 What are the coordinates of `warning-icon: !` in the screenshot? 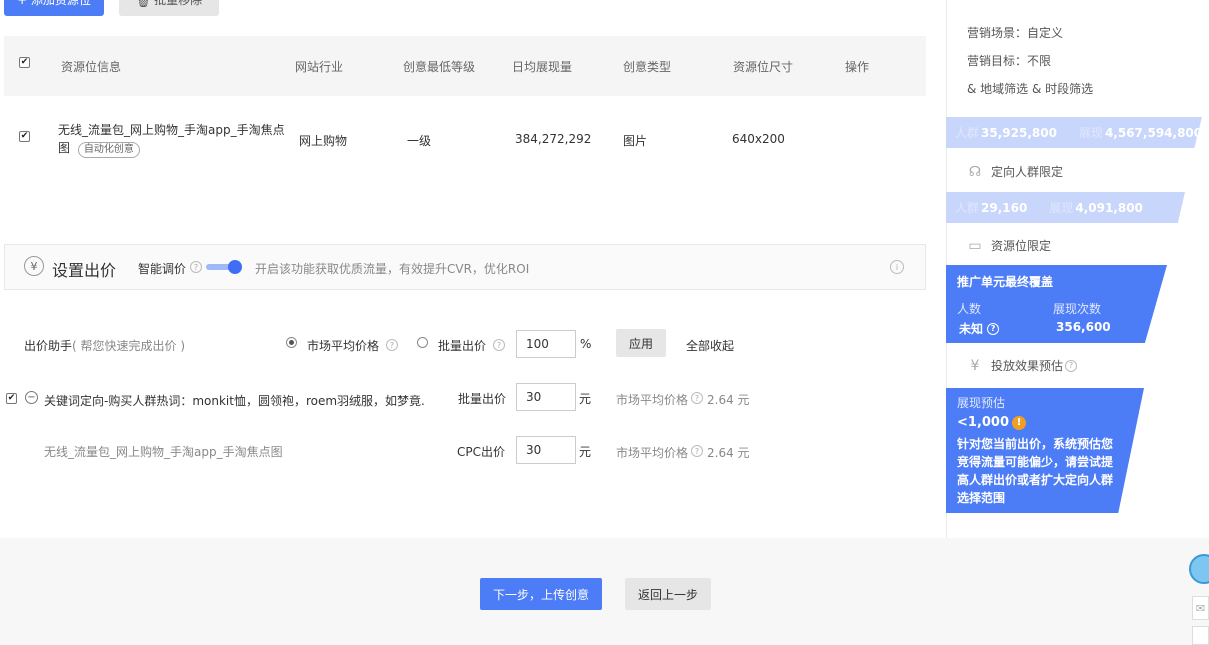 It's located at (1019, 422).